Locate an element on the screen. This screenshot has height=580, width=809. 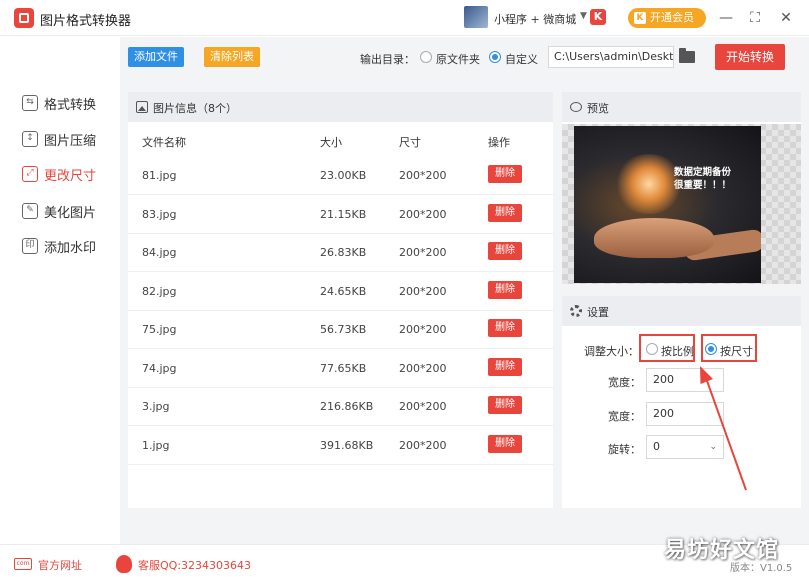
table-row: 81.jpg 23.00KB 200*200 删除 is located at coordinates (340, 175).